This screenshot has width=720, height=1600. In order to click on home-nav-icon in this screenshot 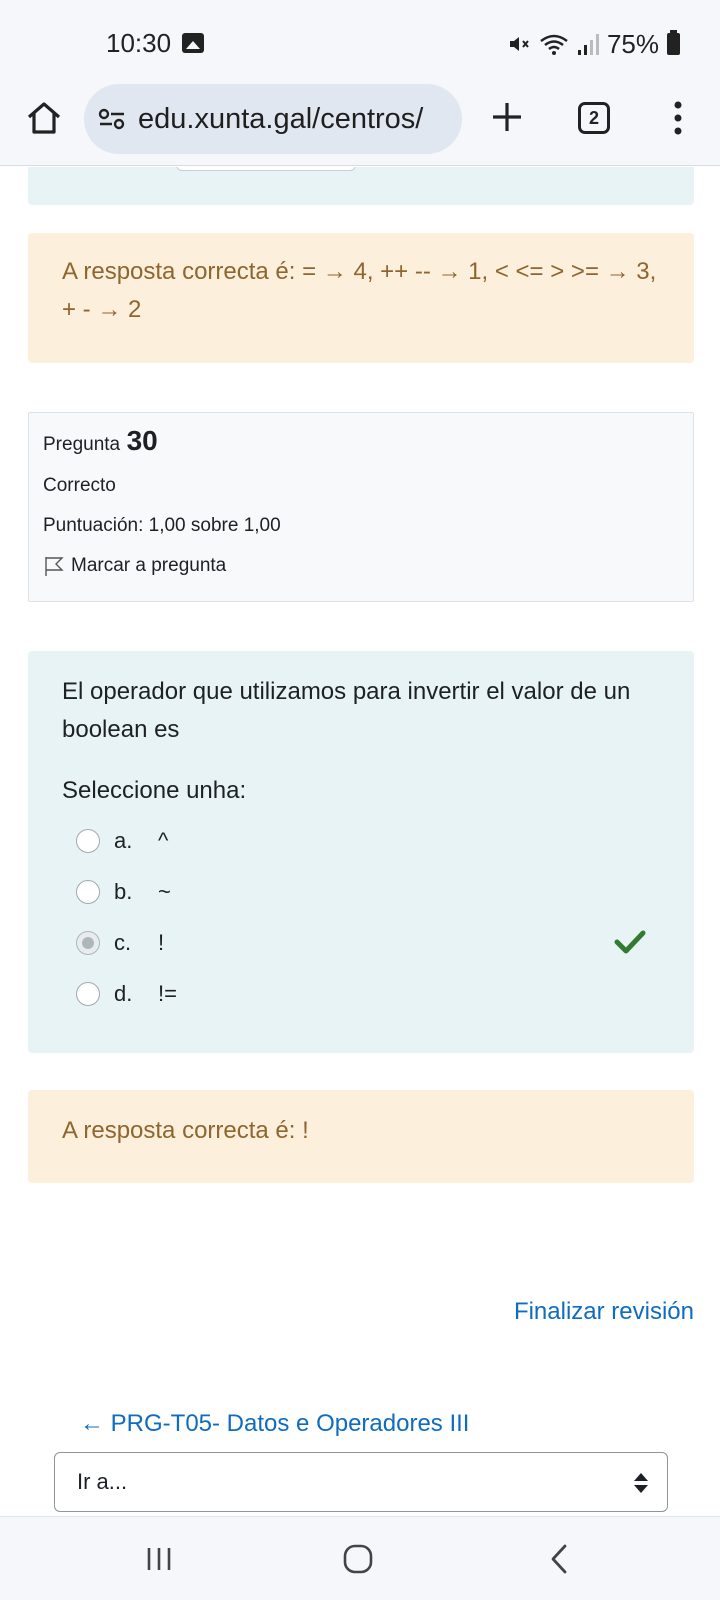, I will do `click(358, 1559)`.